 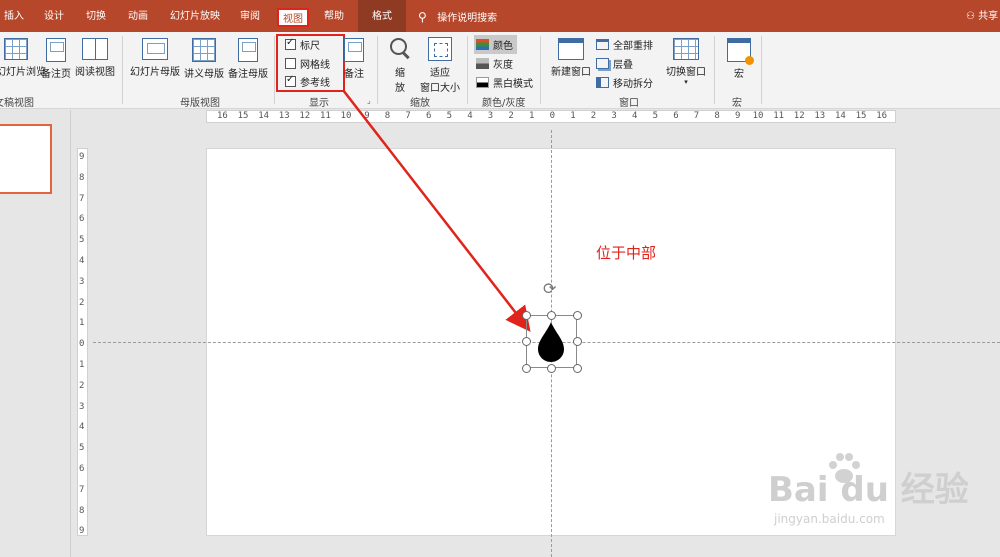 What do you see at coordinates (549, 288) in the screenshot?
I see `rotate-handle-icon: ⟳` at bounding box center [549, 288].